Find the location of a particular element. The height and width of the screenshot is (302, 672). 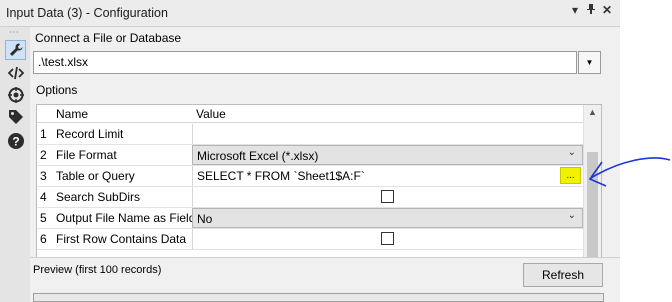

table-query-value: SELECT * FROM `Sheet1$A:F` is located at coordinates (281, 176).